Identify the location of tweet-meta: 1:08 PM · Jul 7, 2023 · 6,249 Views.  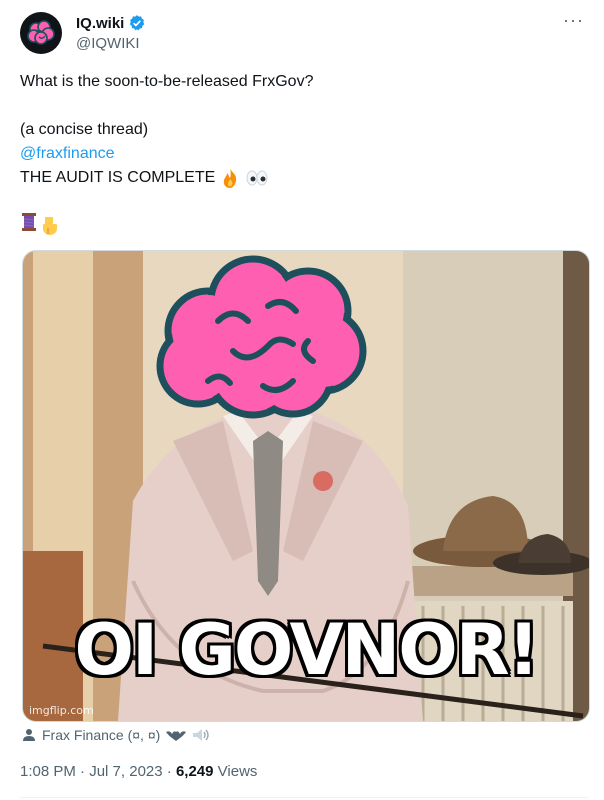
(139, 771).